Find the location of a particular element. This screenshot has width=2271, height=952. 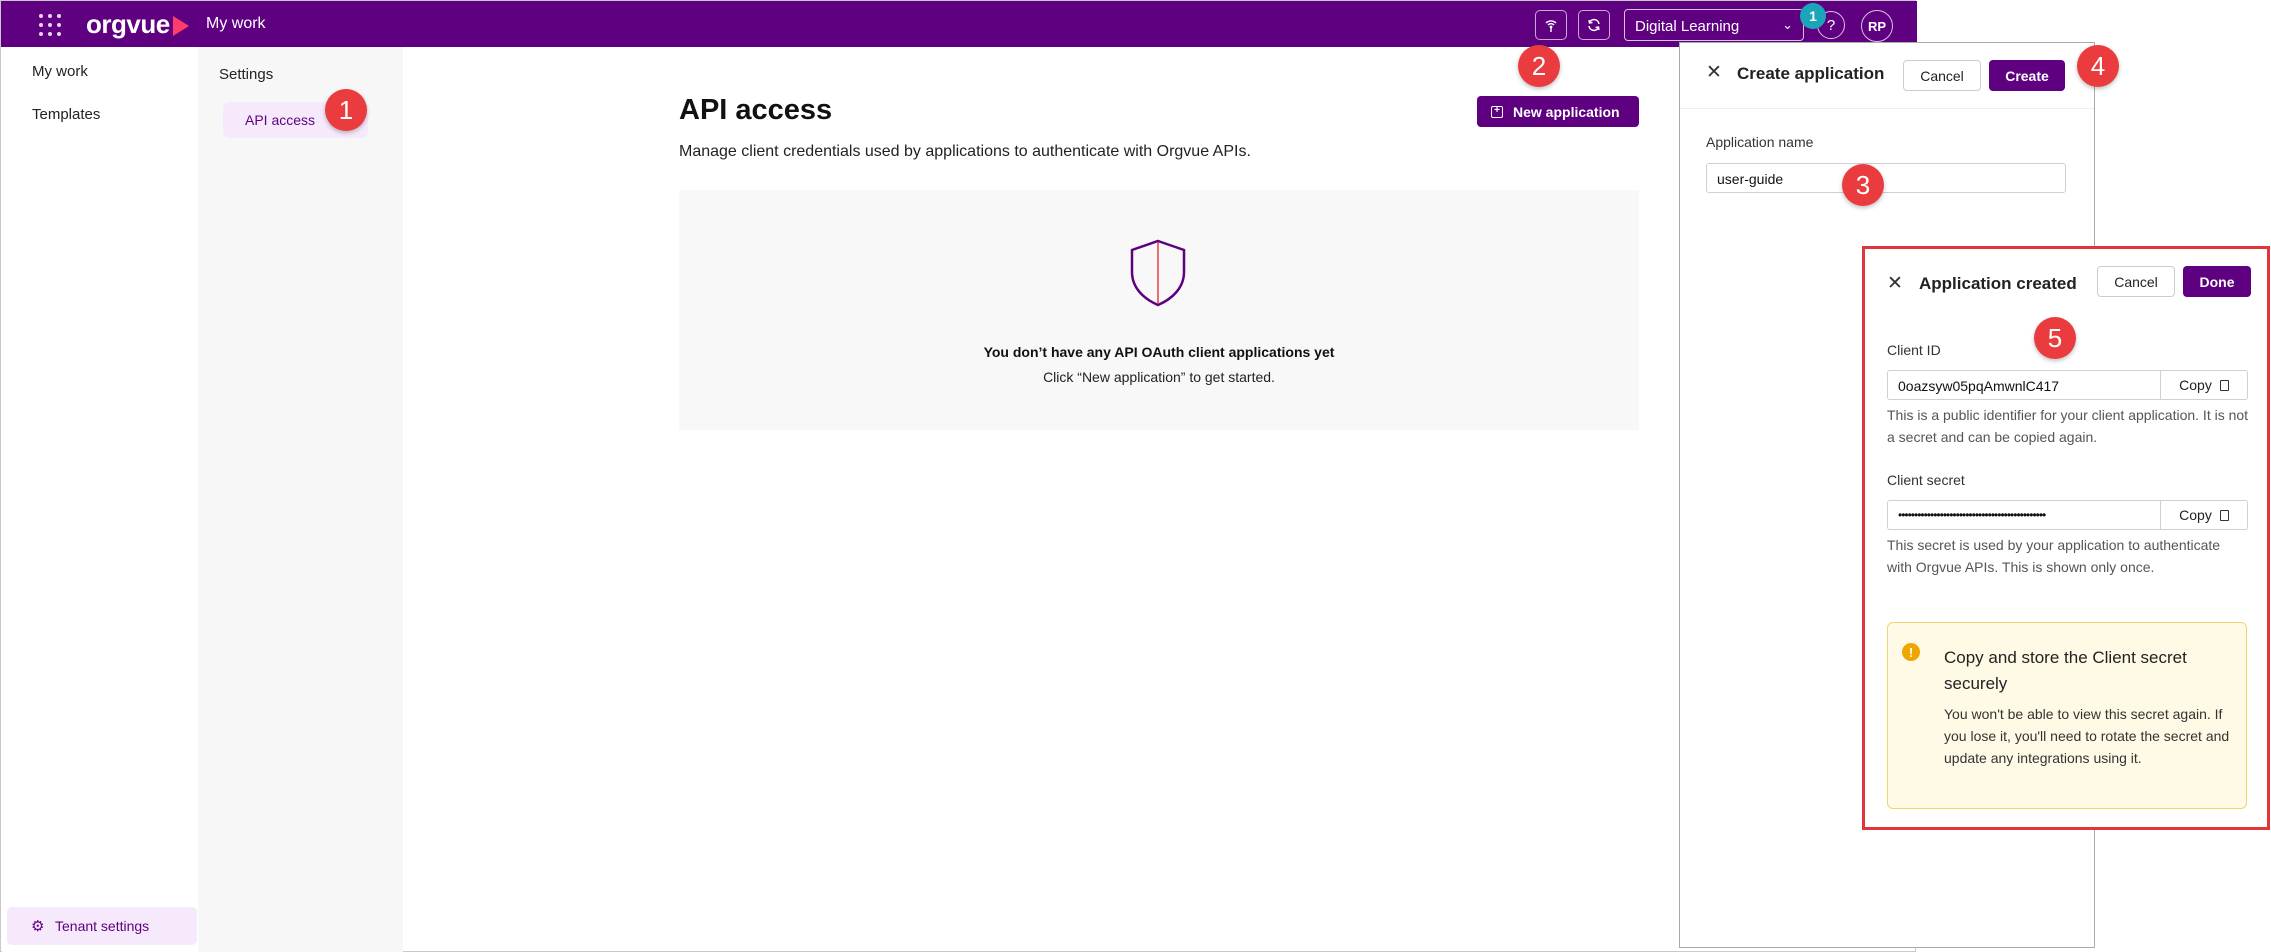

orgvue-logo: orgvue is located at coordinates (137, 24).